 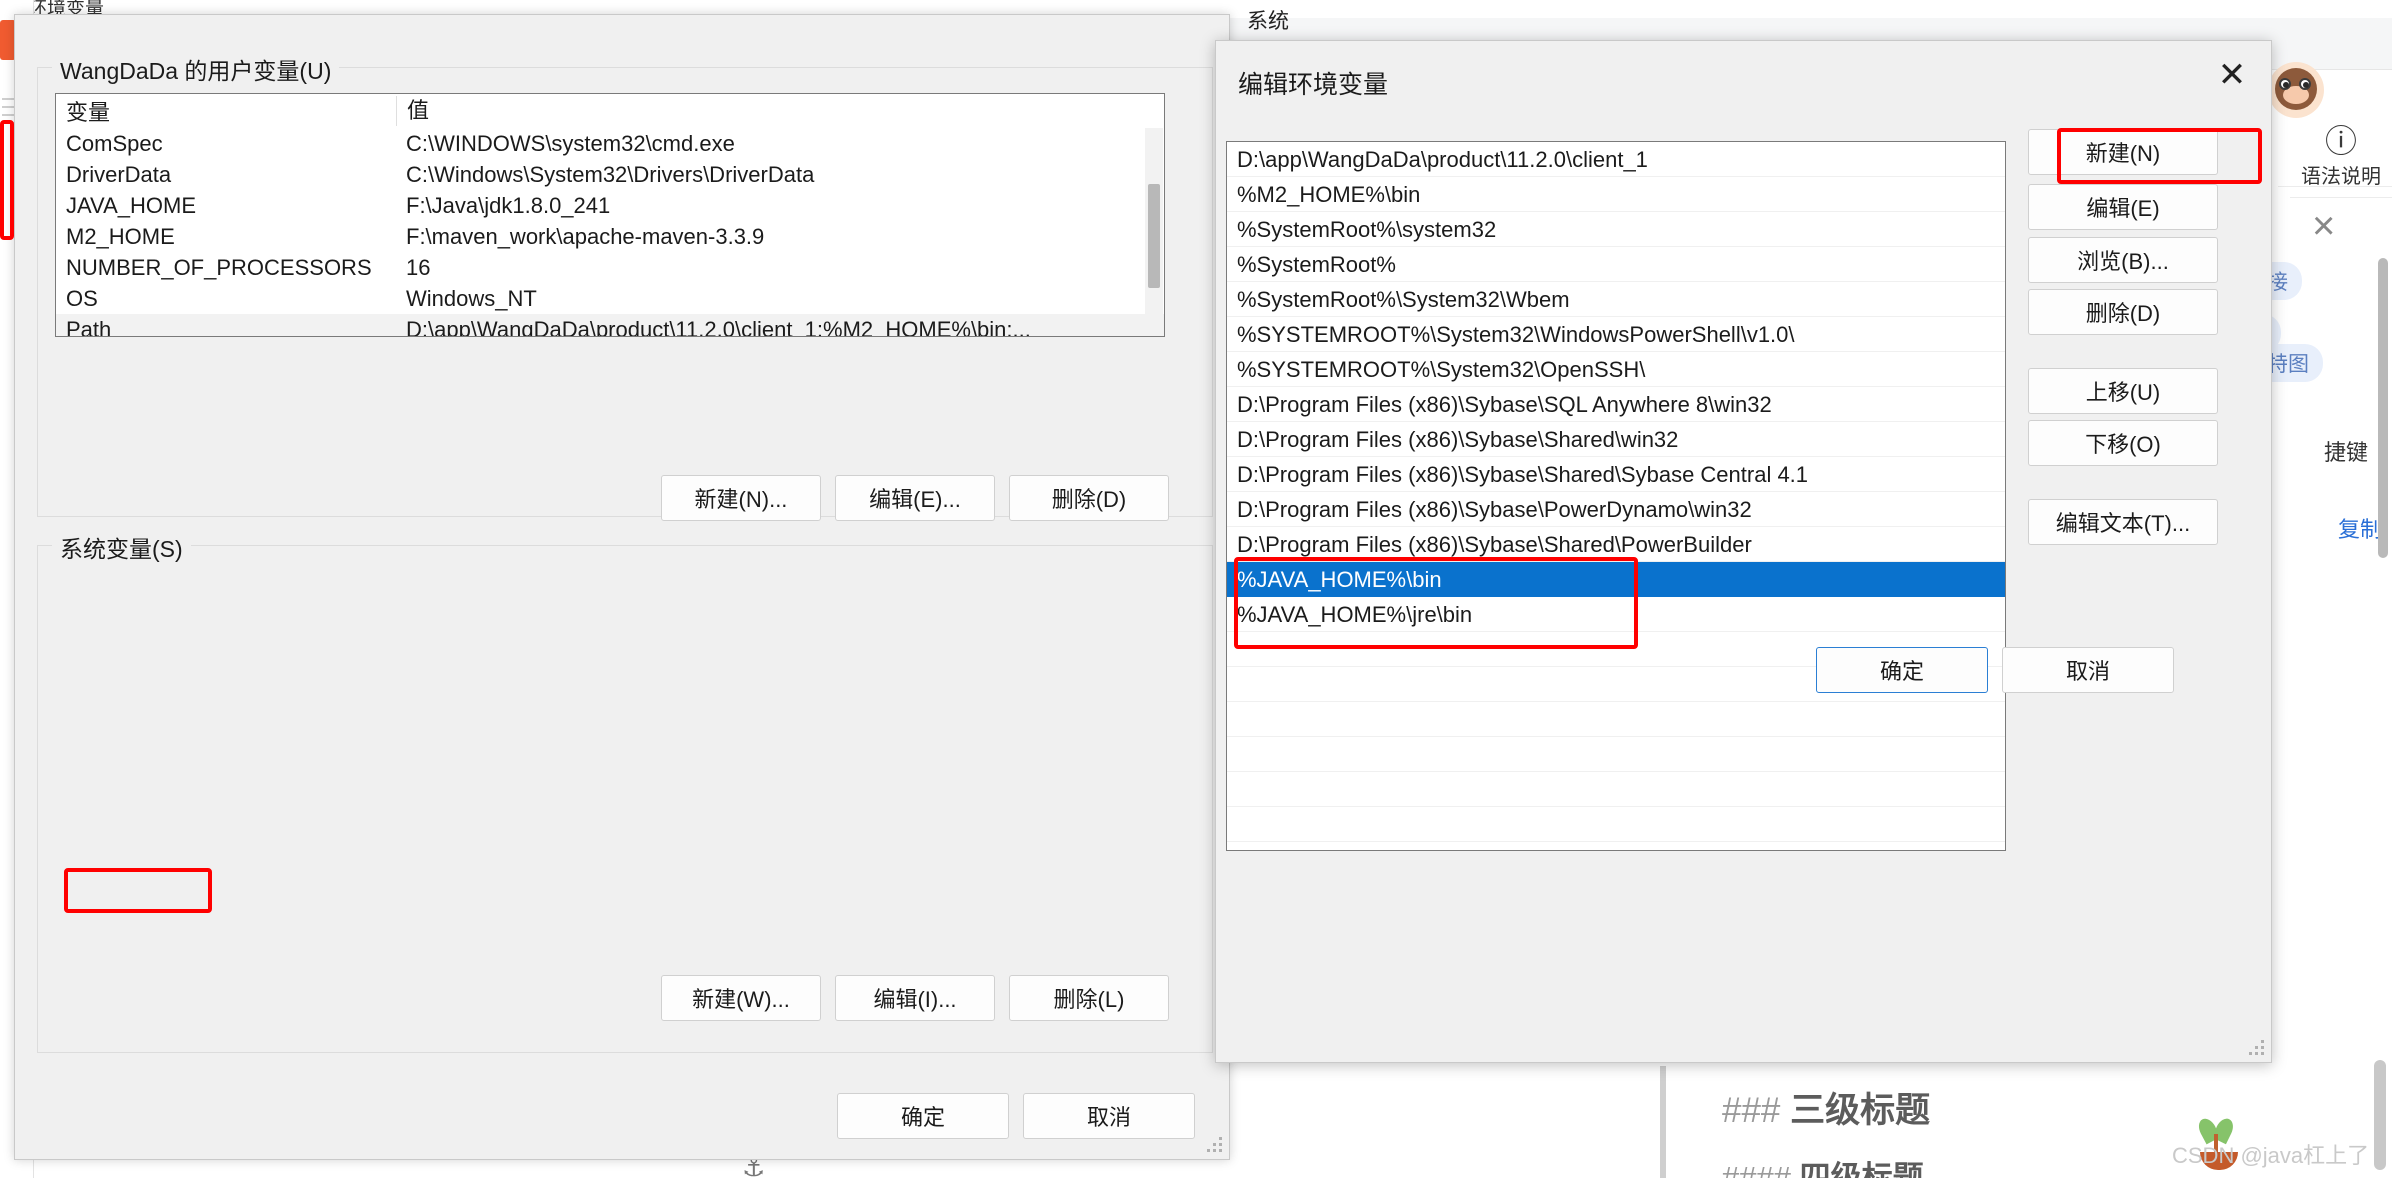 I want to click on list-item: %SystemRoot%\System32\Wbem, so click(x=1616, y=299).